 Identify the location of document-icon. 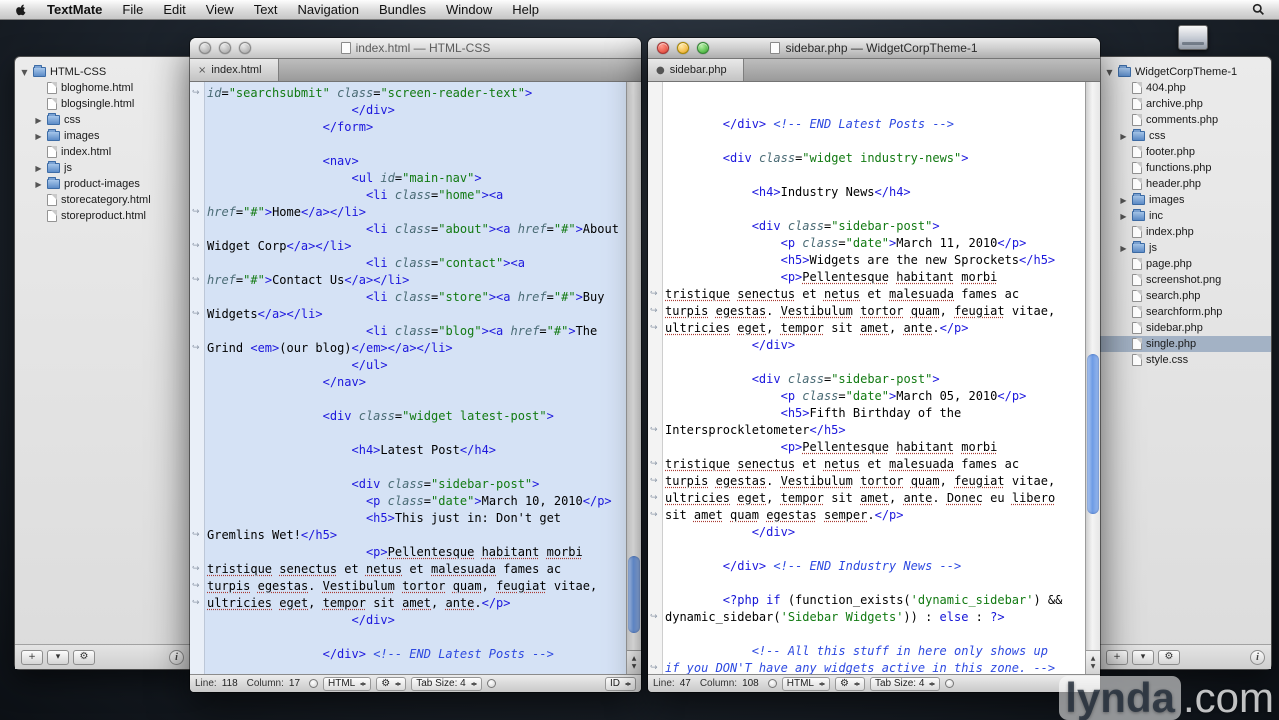
(775, 48).